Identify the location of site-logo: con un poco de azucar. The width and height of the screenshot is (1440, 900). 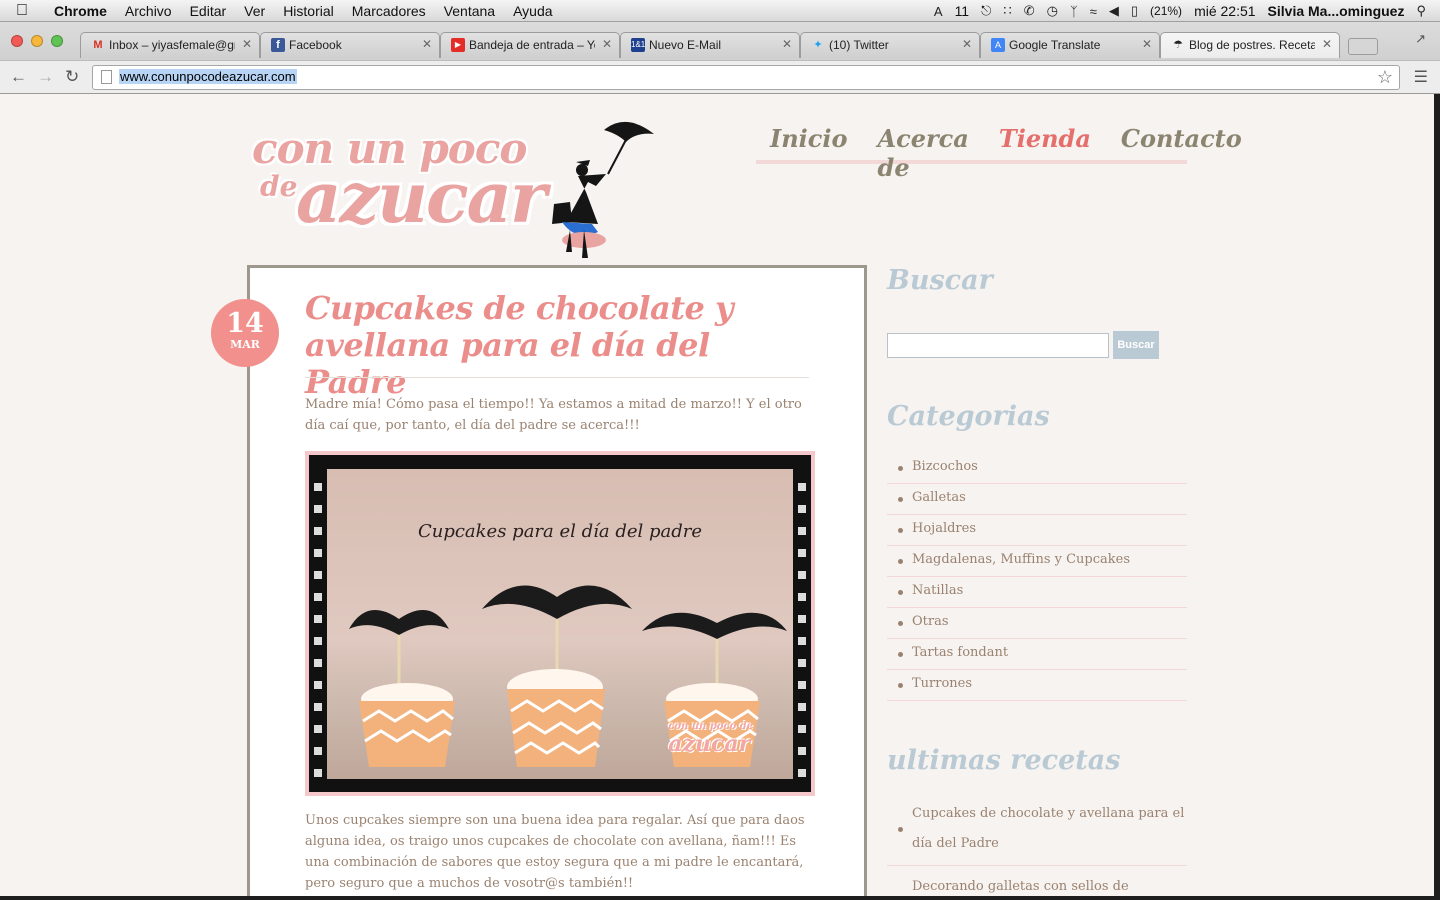
(451, 185).